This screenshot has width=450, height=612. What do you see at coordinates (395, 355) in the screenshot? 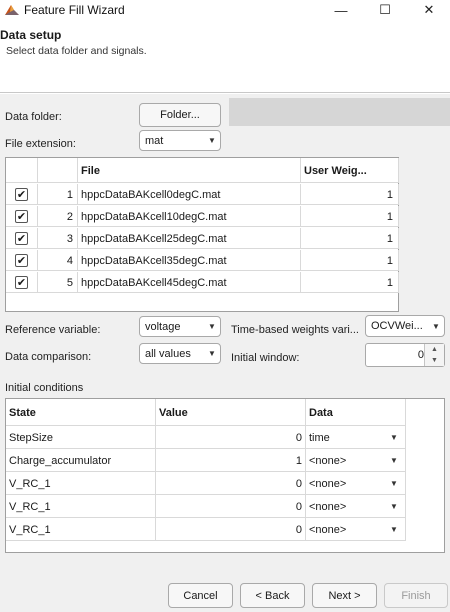
I see `initial-window-value: 0` at bounding box center [395, 355].